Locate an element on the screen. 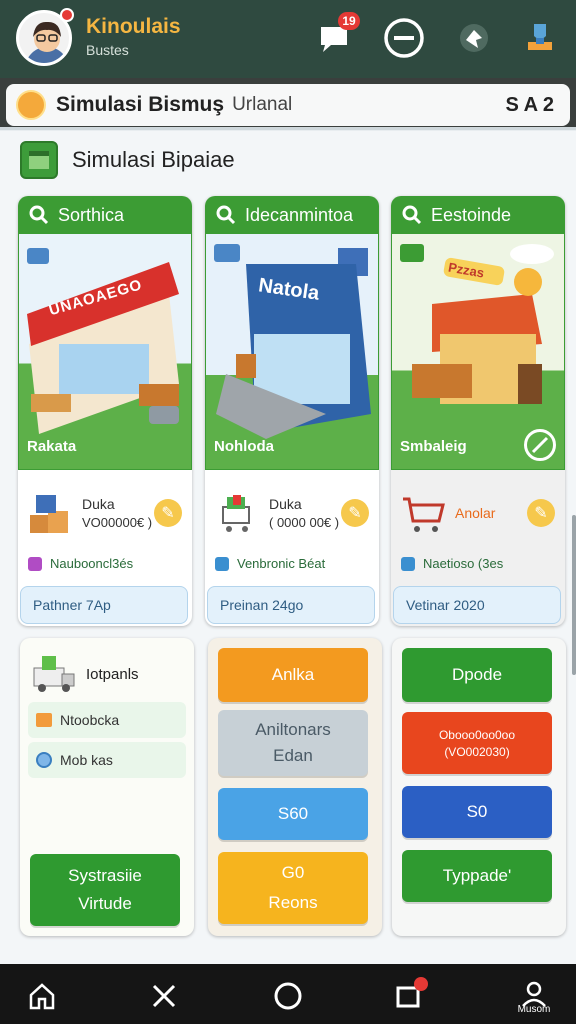 The image size is (576, 1024). top-bar: Kinoulais Bustes 19 is located at coordinates (288, 39).